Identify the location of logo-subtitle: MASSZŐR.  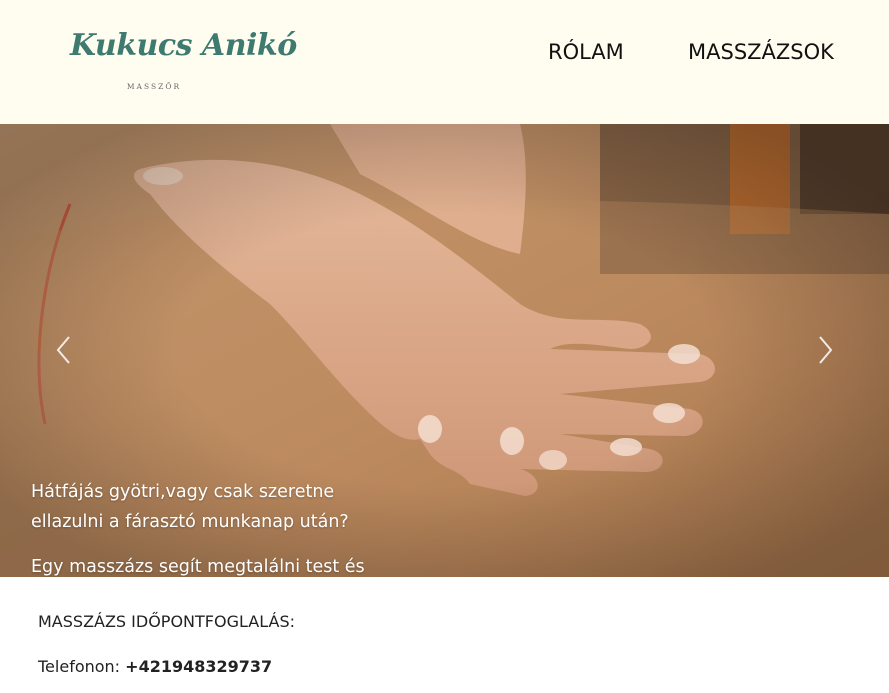
(154, 86).